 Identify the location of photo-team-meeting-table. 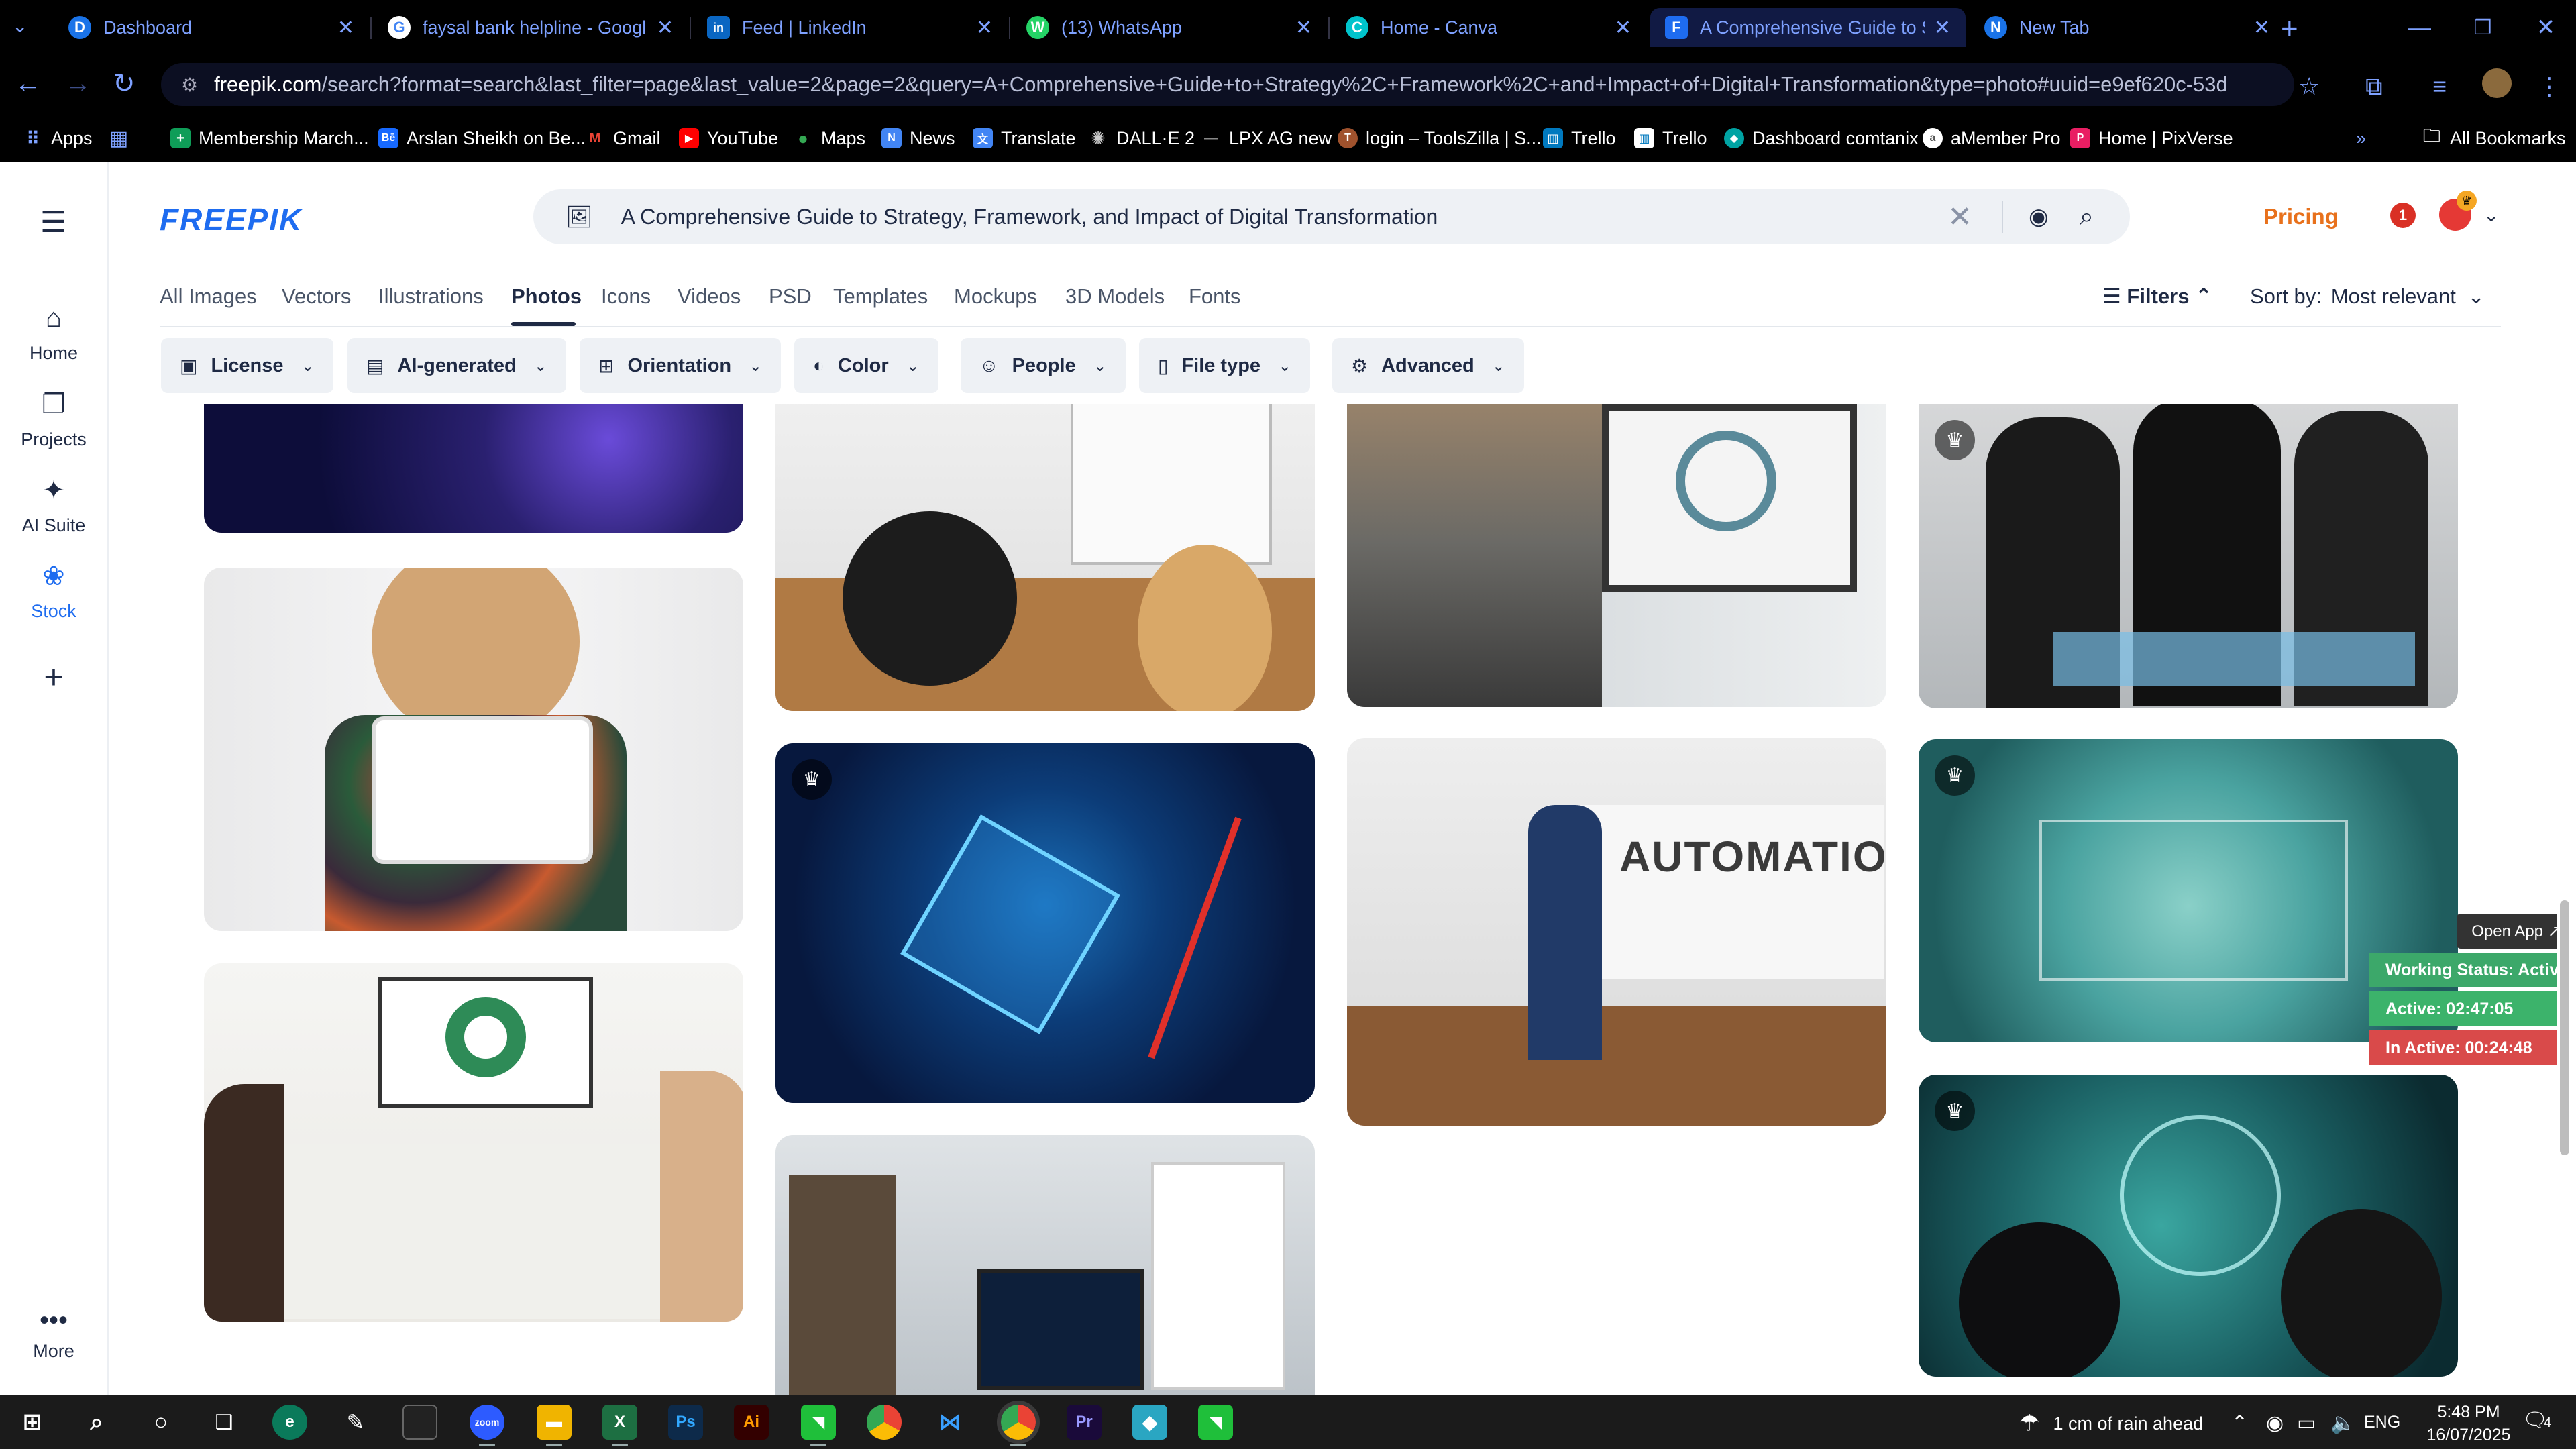
(473, 1142).